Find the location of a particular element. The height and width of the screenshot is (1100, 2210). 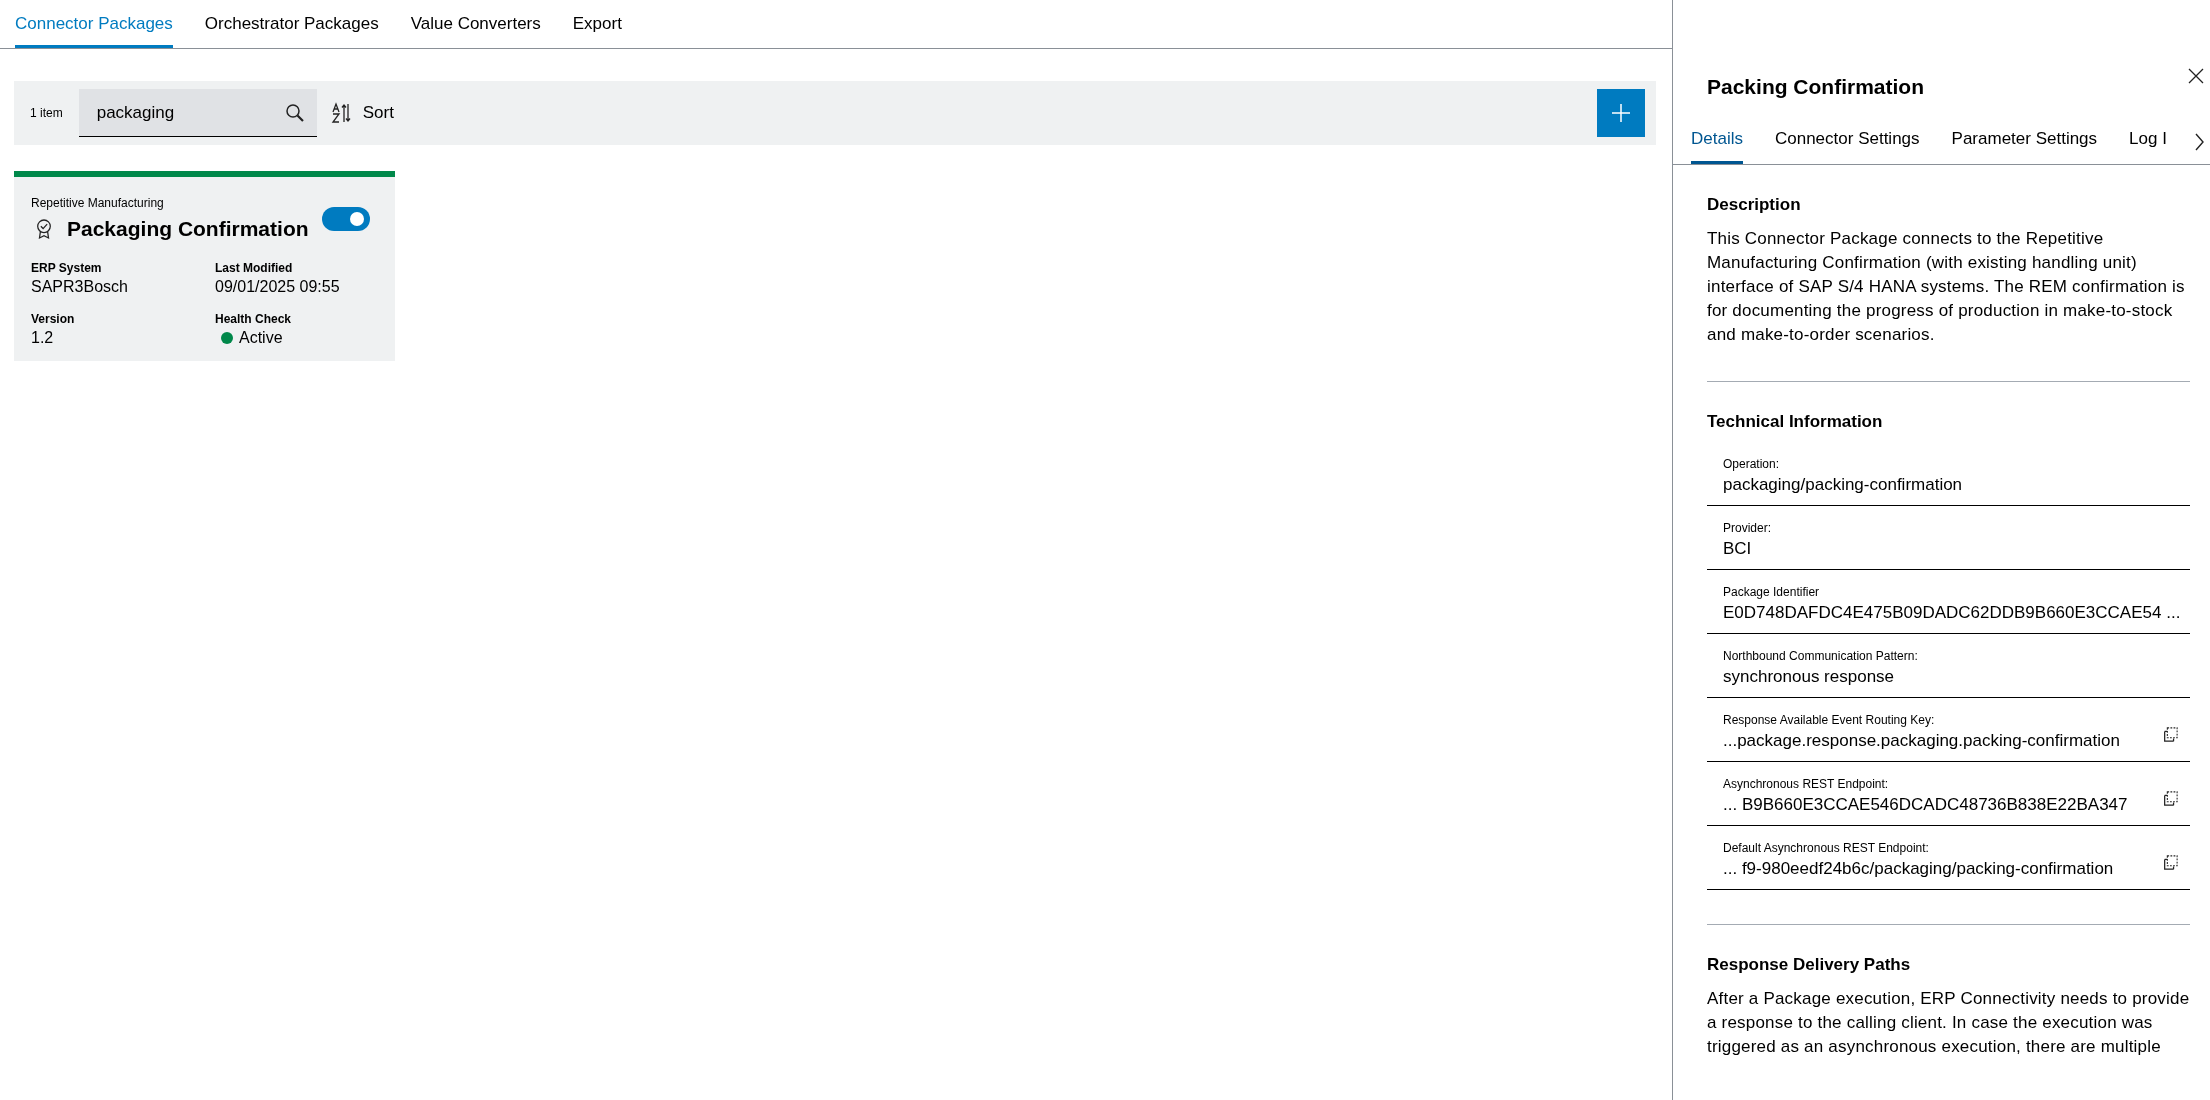

field-value: ... f9-980eedf24b6c/packaging/packing-confirmation is located at coordinates (1919, 868).